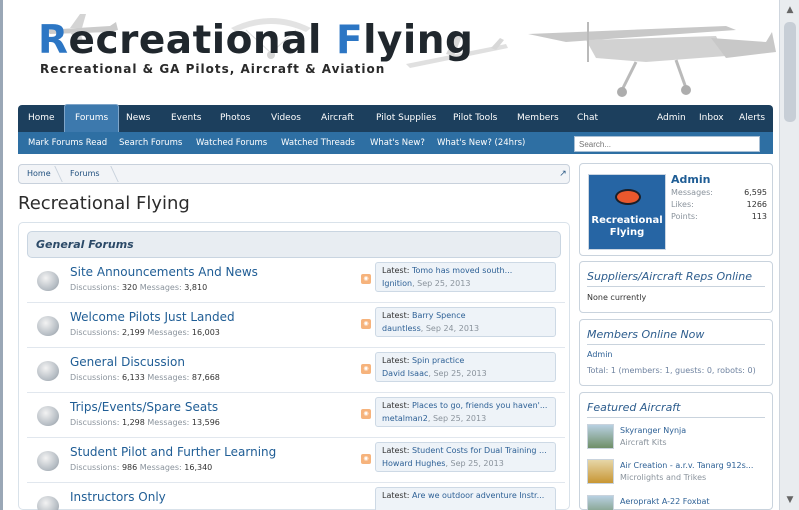 Image resolution: width=799 pixels, height=510 pixels. I want to click on breadcrumb-separator, so click(110, 174).